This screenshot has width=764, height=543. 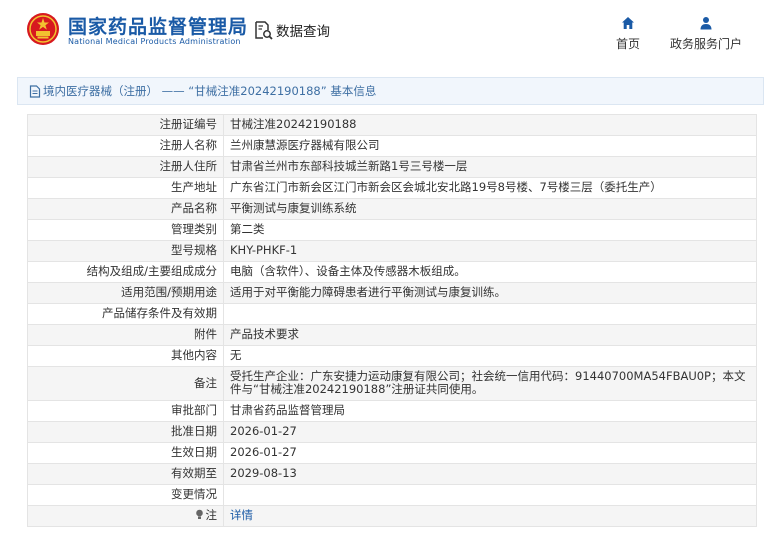 What do you see at coordinates (125, 516) in the screenshot?
I see `note-row-label: 注` at bounding box center [125, 516].